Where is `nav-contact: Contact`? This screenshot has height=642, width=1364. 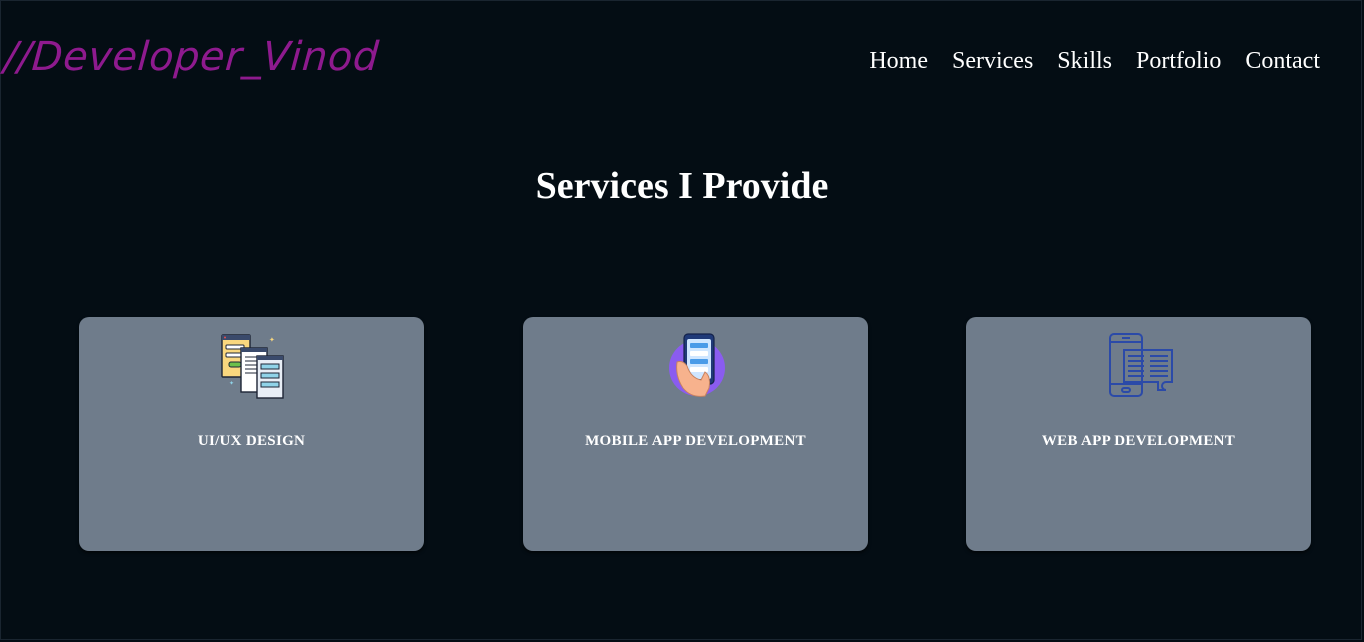
nav-contact: Contact is located at coordinates (1282, 61).